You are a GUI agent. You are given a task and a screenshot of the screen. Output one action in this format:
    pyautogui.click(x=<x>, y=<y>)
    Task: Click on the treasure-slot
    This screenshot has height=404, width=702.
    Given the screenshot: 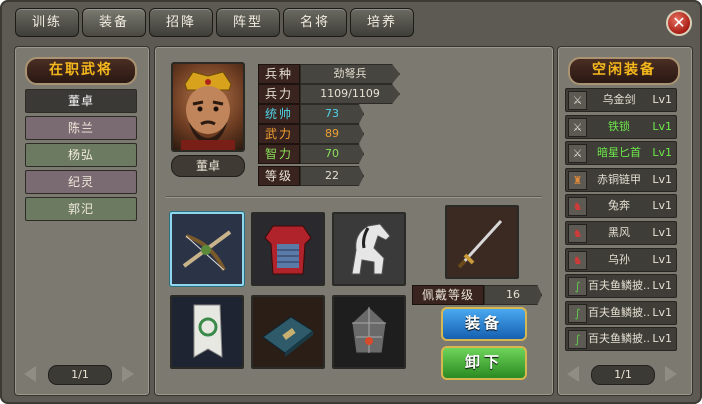 What is the action you would take?
    pyautogui.click(x=369, y=332)
    